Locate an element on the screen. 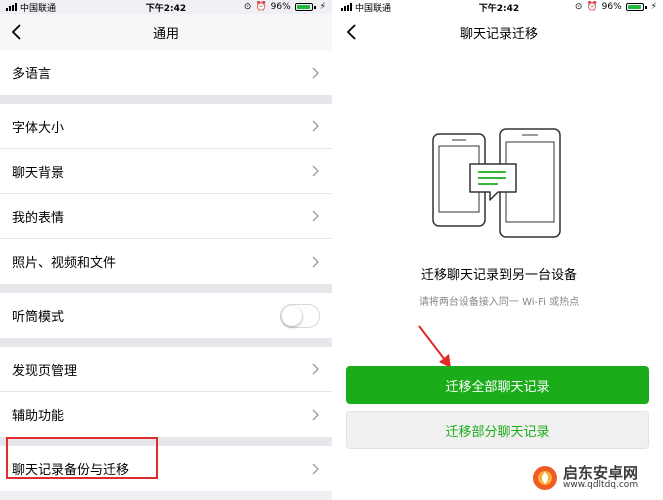  page-title: 通用 is located at coordinates (165, 34).